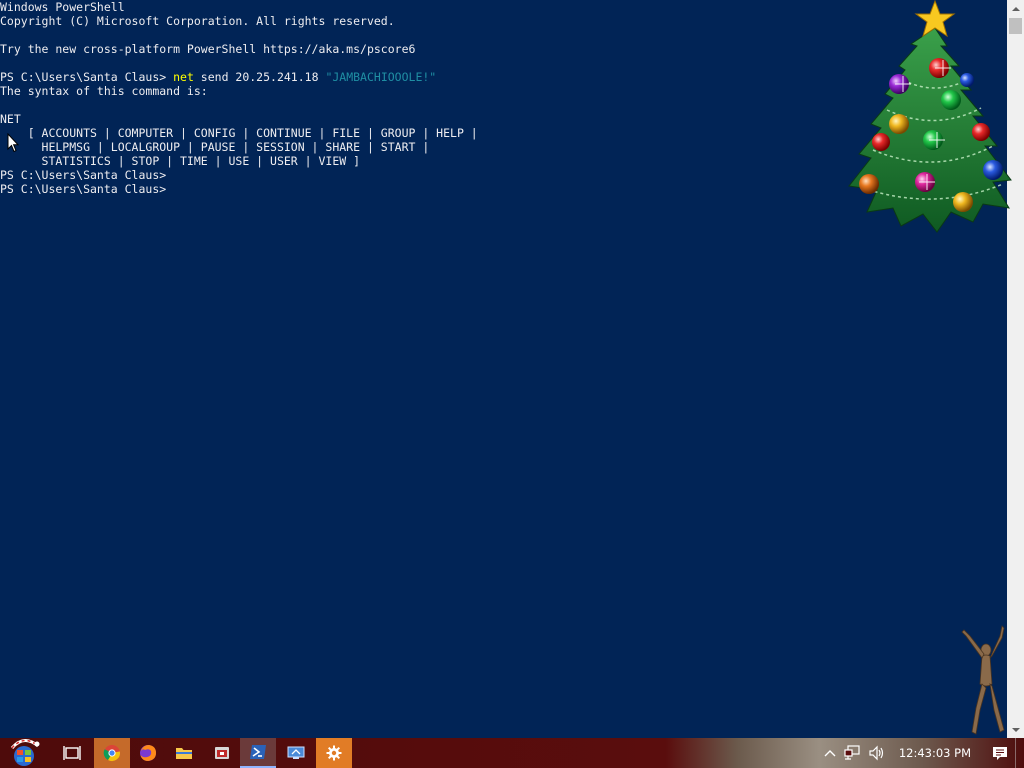 Image resolution: width=1024 pixels, height=768 pixels. I want to click on show-hidden-icons-button, so click(830, 753).